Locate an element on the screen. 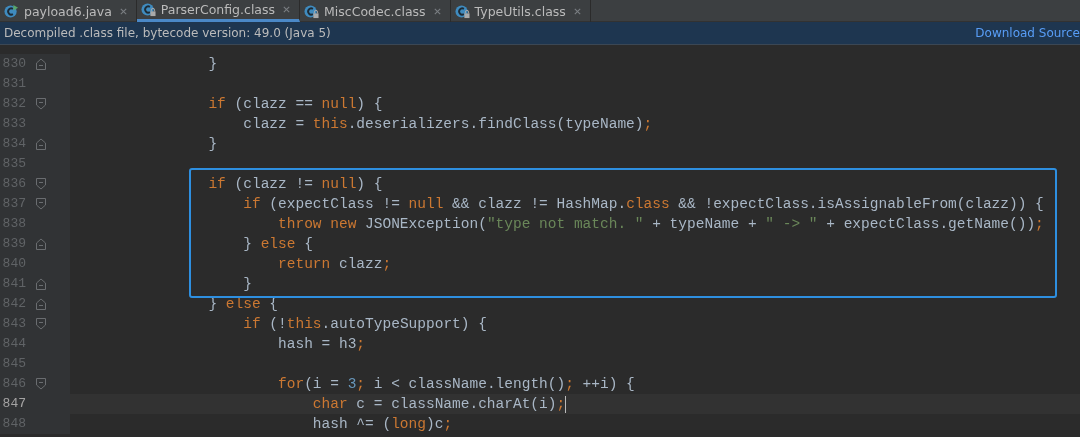  code-line: hash ^= (long)c; is located at coordinates (382, 424).